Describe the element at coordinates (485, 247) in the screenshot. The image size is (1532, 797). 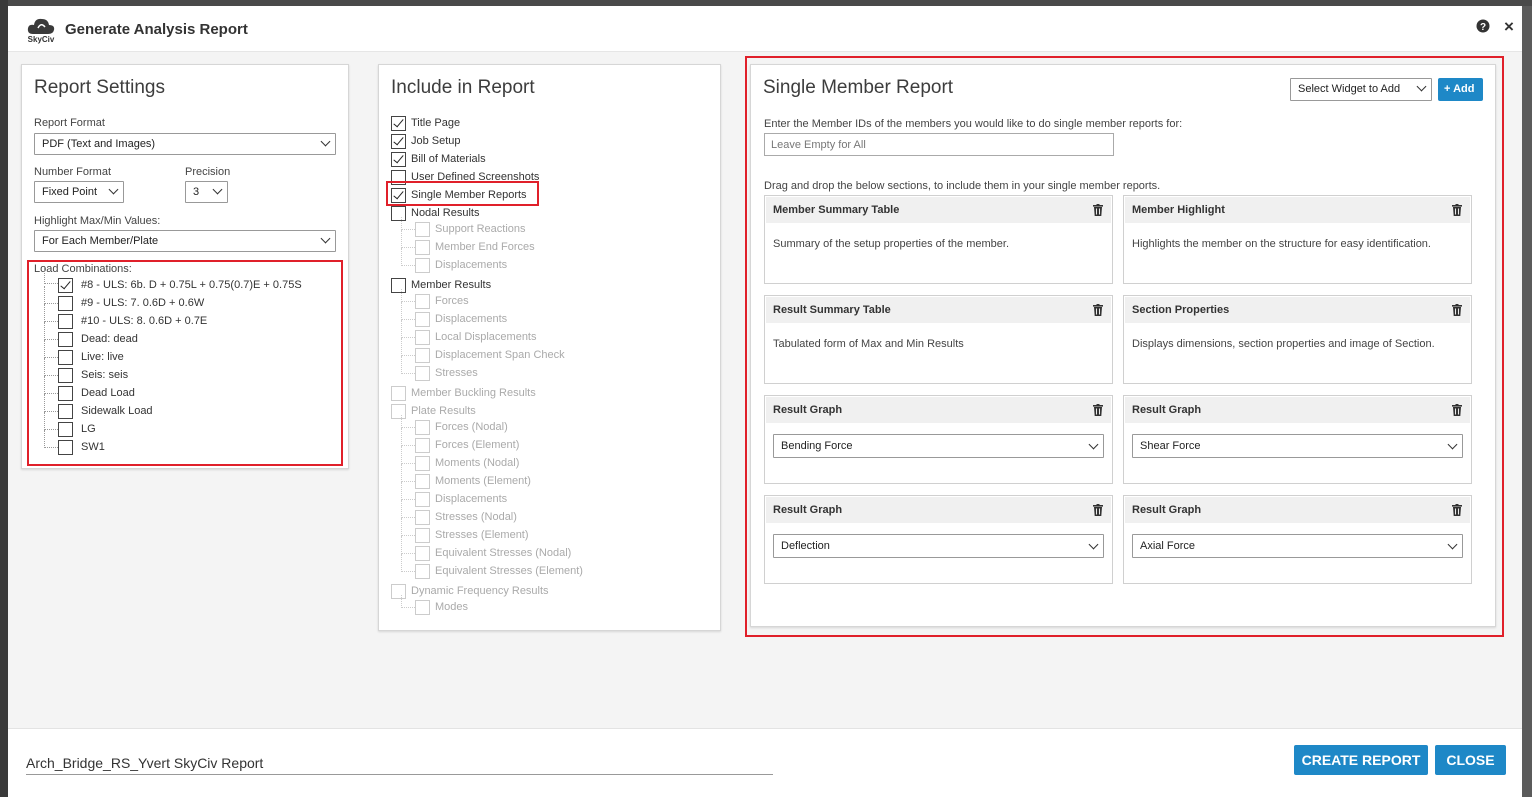
I see `include-item-label: Member End Forces` at that location.